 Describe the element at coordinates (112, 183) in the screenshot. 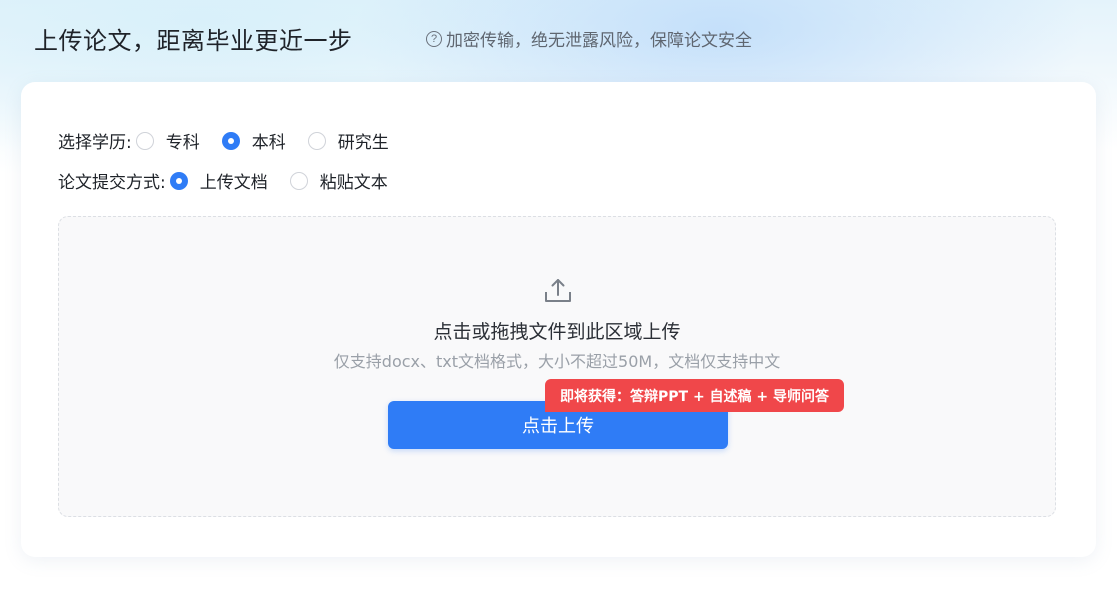

I see `submit-method-label: 论文提交方式:` at that location.